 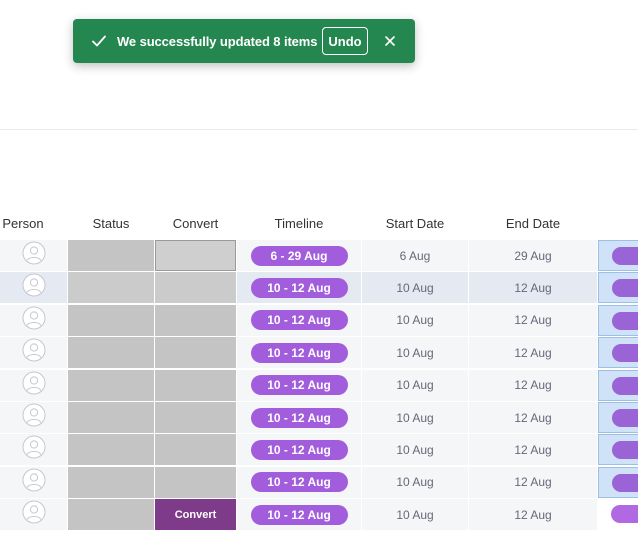 I want to click on divider, so click(x=319, y=129).